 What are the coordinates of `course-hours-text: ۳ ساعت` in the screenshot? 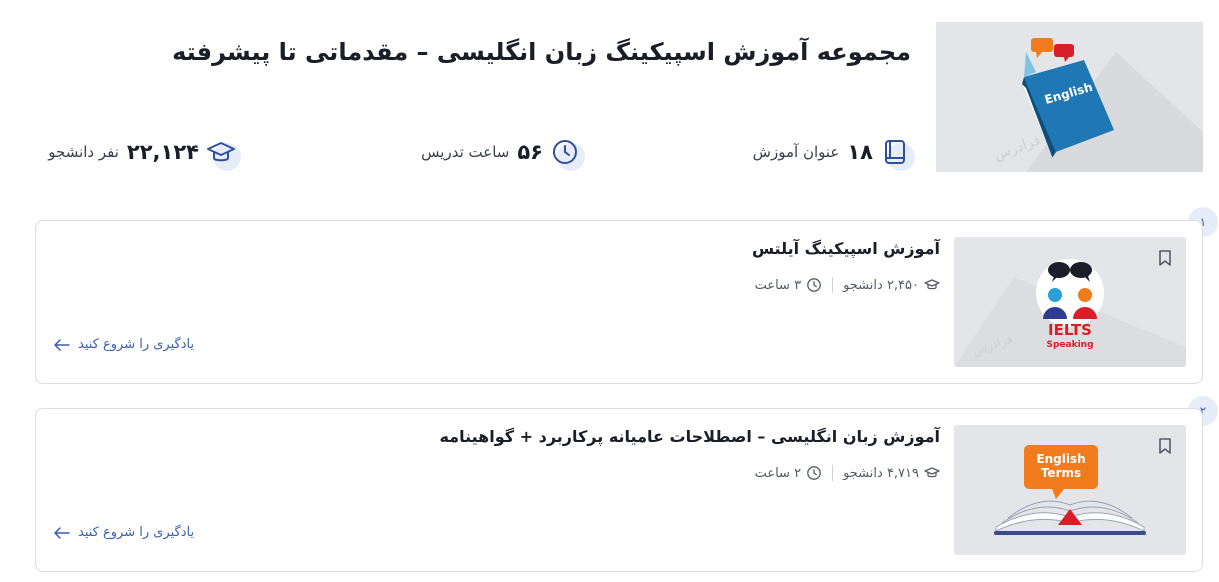 It's located at (778, 285).